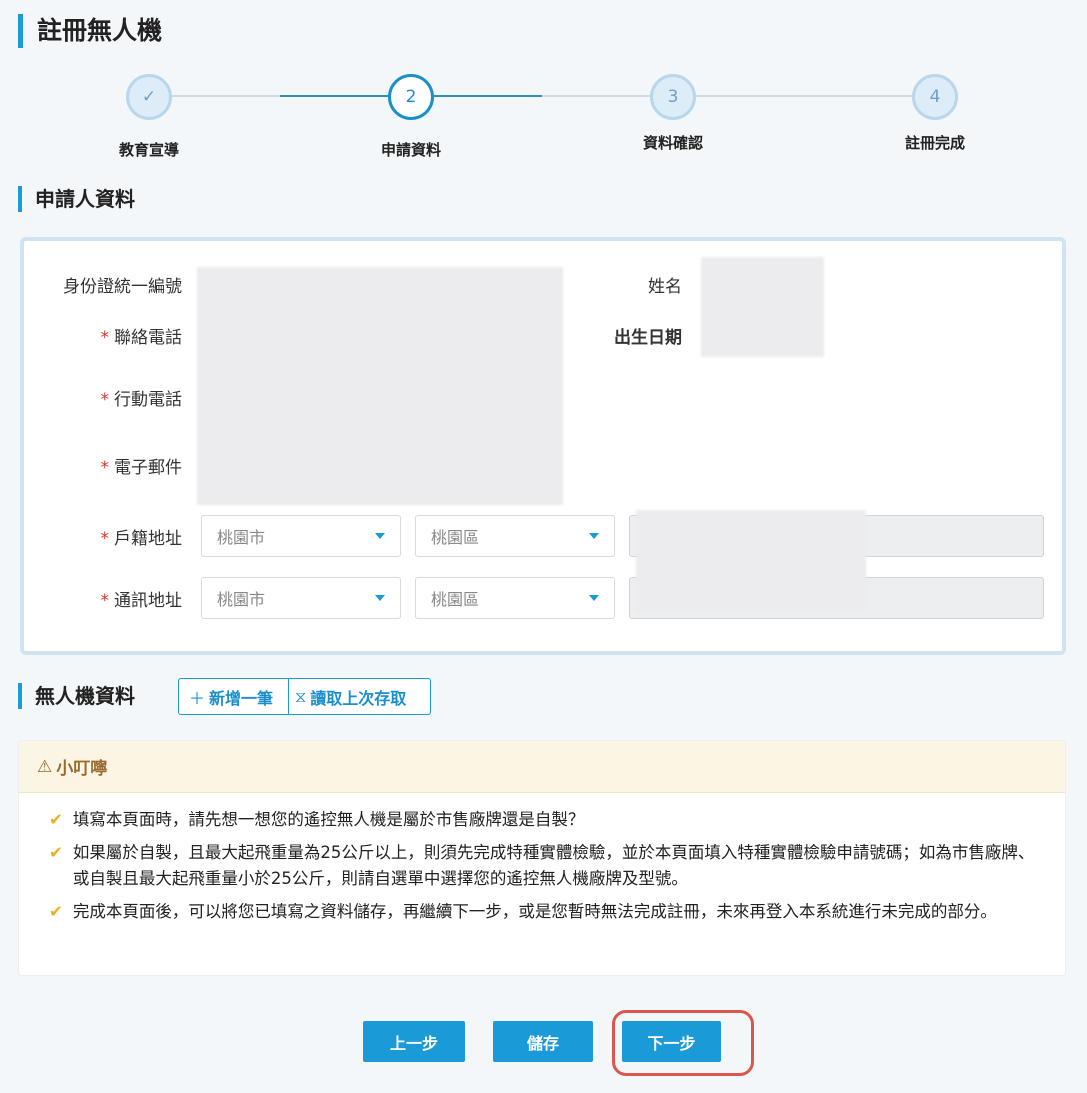  I want to click on mobile-label: * 行動電話, so click(97, 397).